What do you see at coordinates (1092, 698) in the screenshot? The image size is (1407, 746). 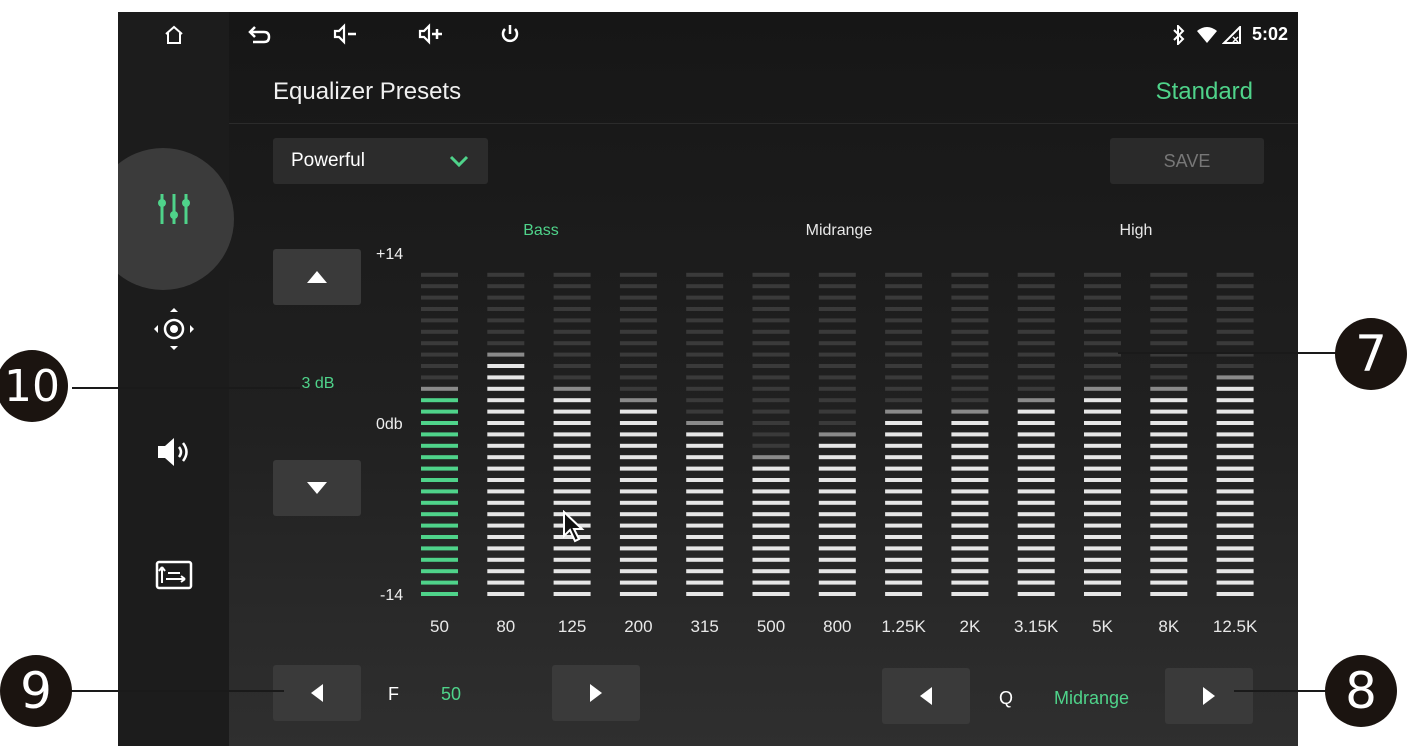 I see `q-value: Midrange` at bounding box center [1092, 698].